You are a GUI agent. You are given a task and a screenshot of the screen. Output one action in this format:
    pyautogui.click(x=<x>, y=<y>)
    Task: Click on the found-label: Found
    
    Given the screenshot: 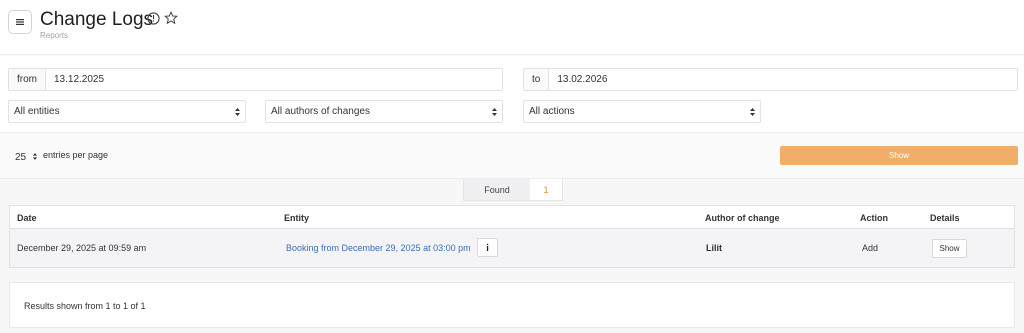 What is the action you would take?
    pyautogui.click(x=497, y=189)
    